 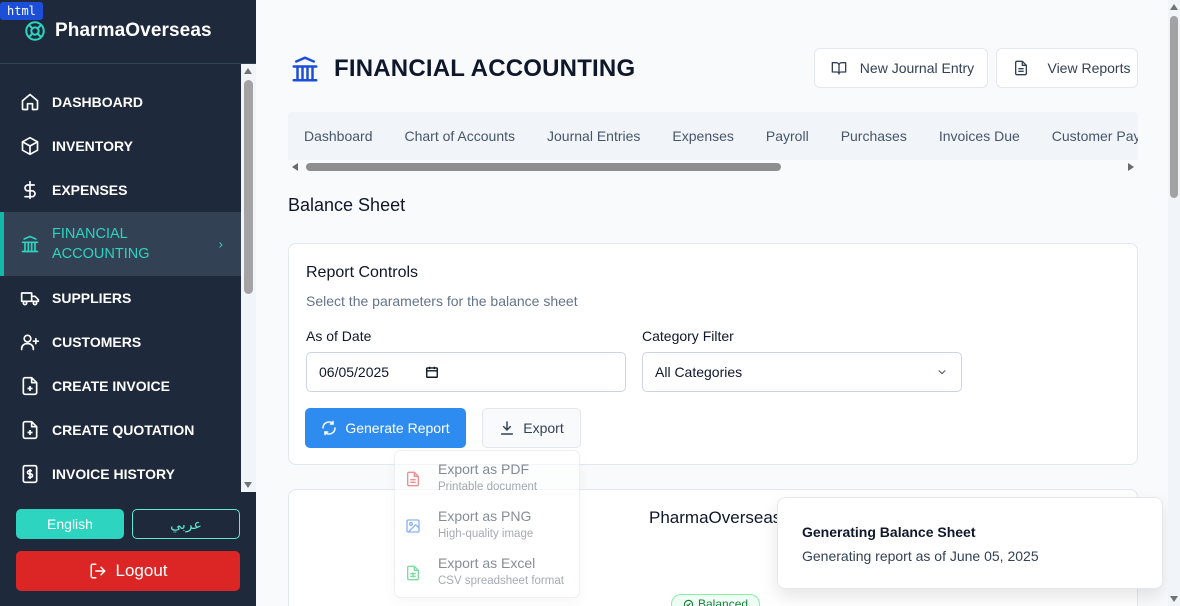 What do you see at coordinates (485, 516) in the screenshot?
I see `export-png-title: Export as PNG` at bounding box center [485, 516].